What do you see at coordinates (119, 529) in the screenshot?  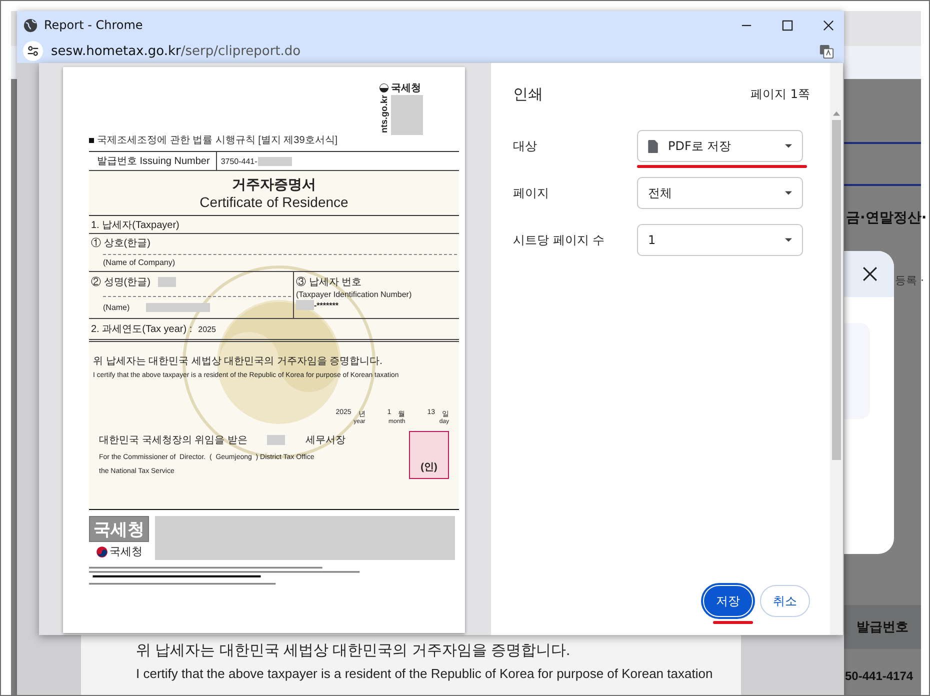 I see `agency-stamp: 국세청` at bounding box center [119, 529].